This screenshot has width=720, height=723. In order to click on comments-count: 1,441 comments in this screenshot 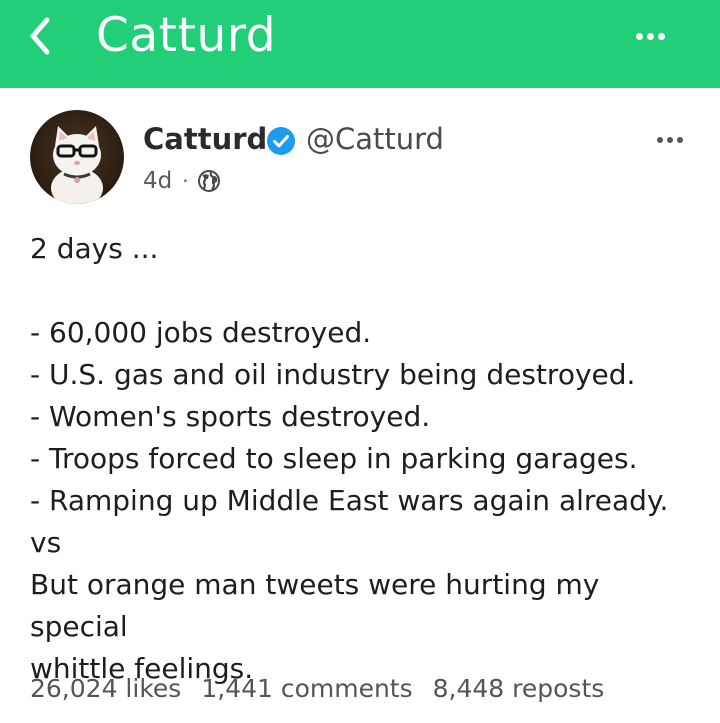, I will do `click(306, 688)`.